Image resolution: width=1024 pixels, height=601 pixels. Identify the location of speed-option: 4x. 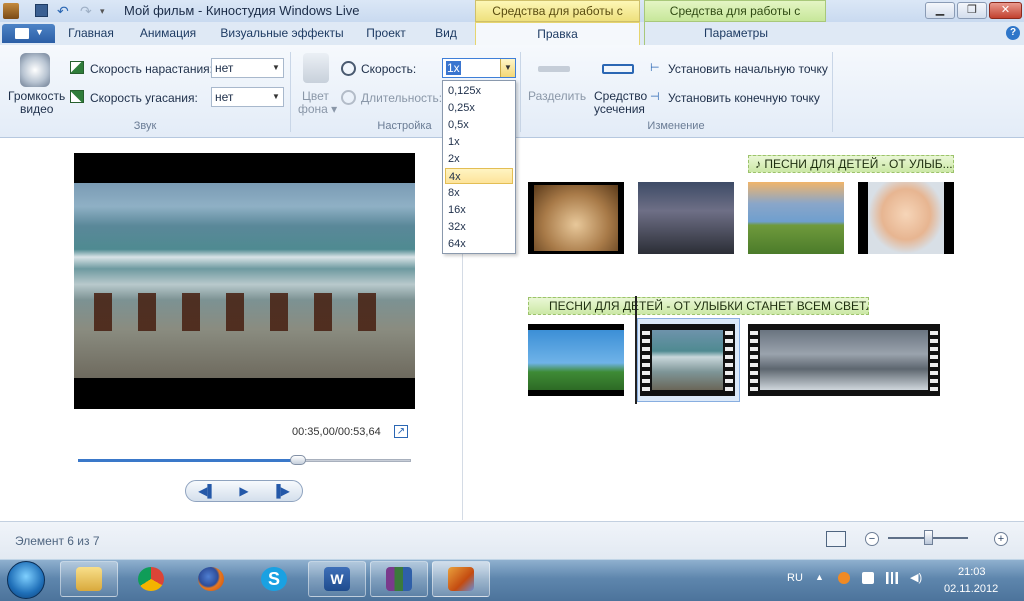
(479, 176).